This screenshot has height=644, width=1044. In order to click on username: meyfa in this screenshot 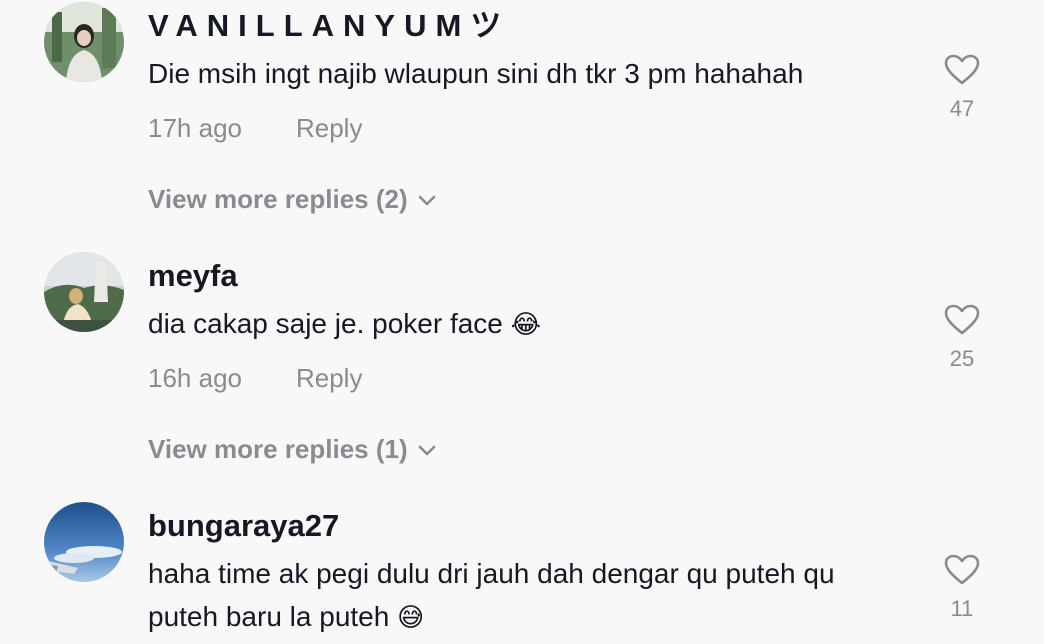, I will do `click(193, 276)`.